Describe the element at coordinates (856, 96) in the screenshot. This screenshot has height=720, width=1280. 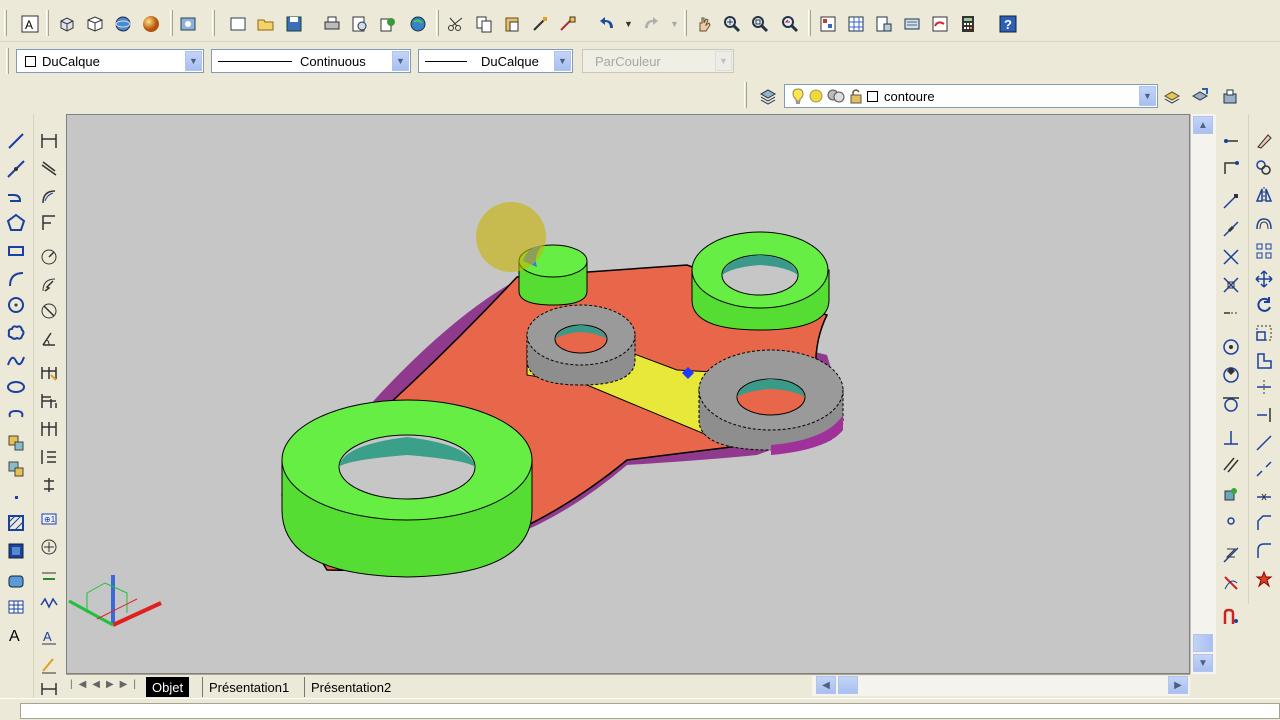
I see `lock-open-icon` at that location.